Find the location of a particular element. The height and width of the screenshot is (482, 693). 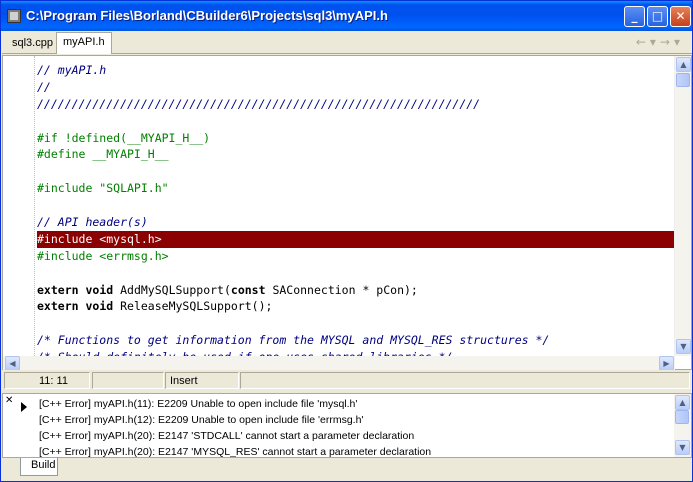

insert-mode: Insert is located at coordinates (202, 380).